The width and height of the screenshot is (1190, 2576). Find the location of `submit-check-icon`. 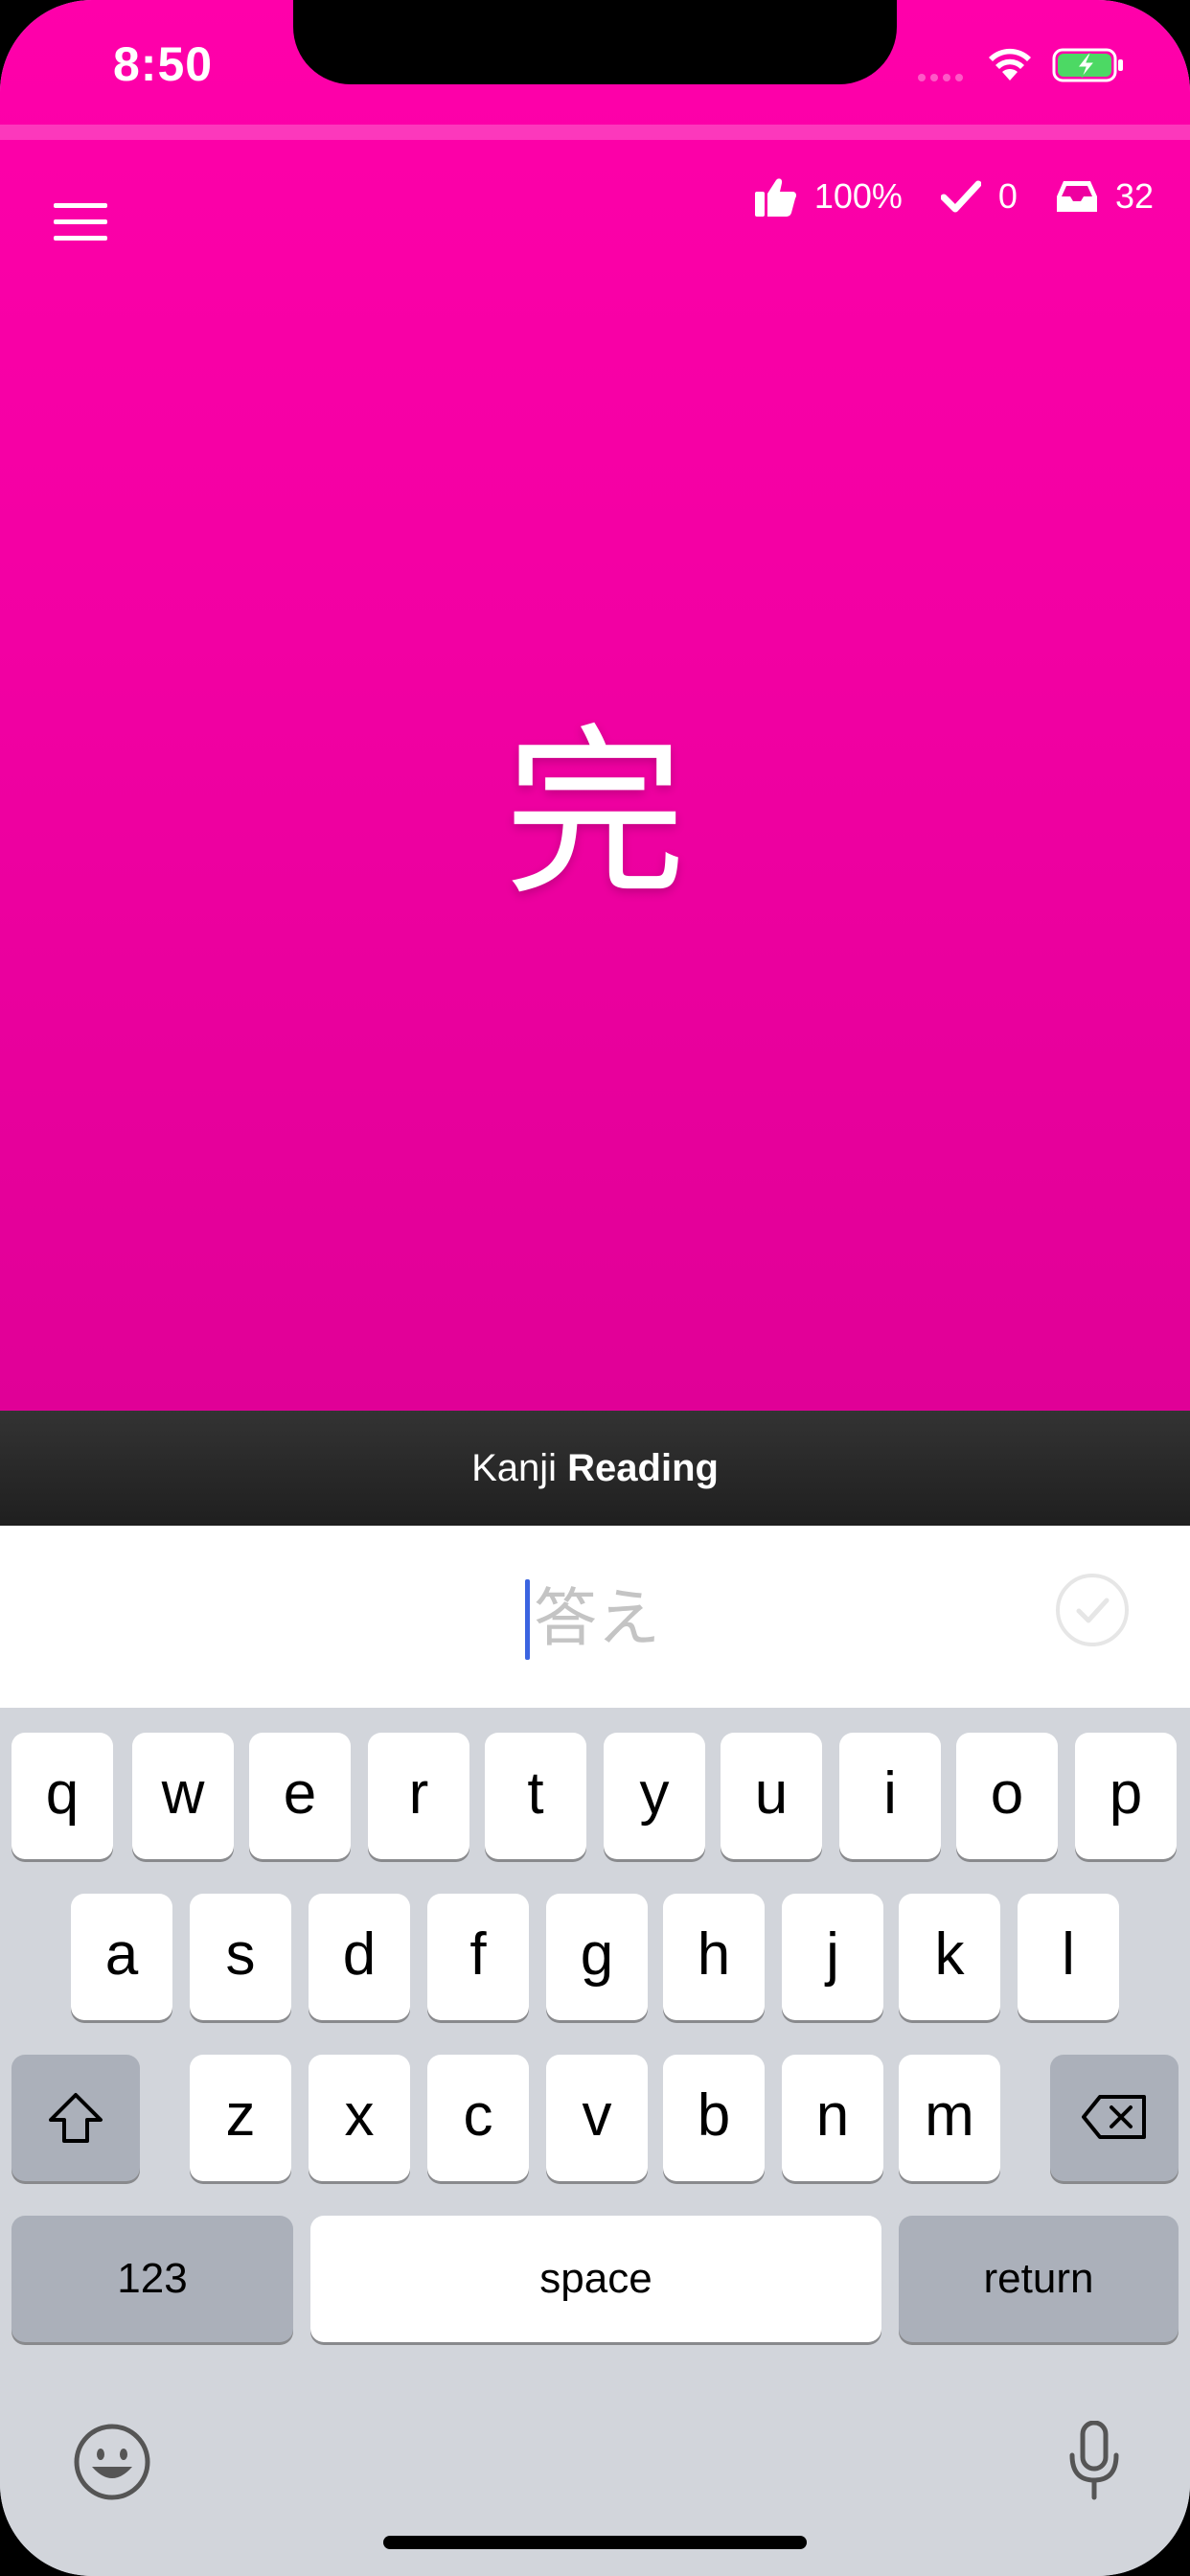

submit-check-icon is located at coordinates (1093, 1610).